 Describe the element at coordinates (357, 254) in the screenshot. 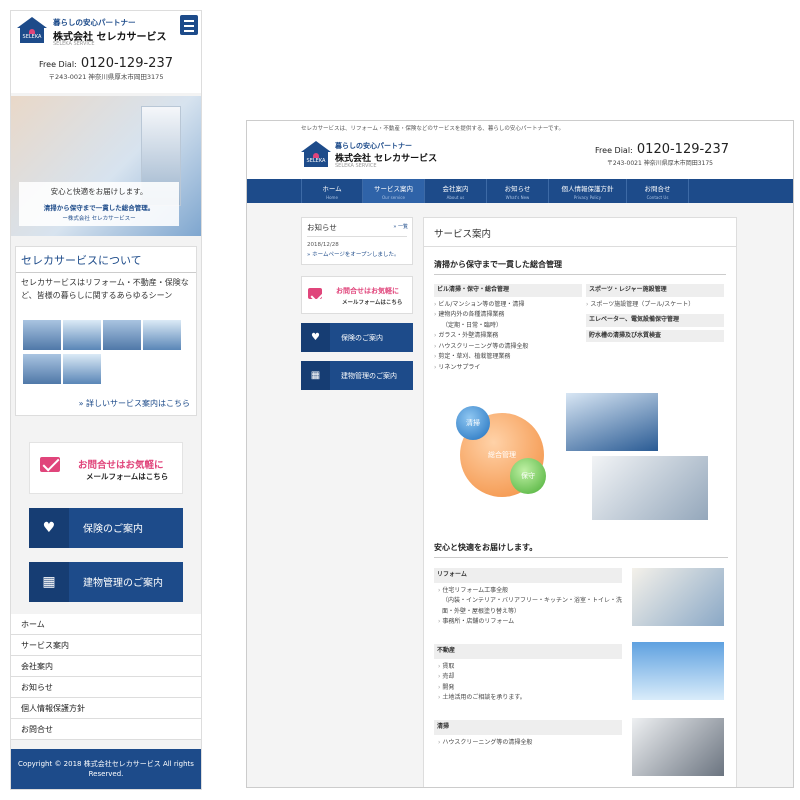

I see `news-item-link: » ホームページをオープンしました。` at that location.